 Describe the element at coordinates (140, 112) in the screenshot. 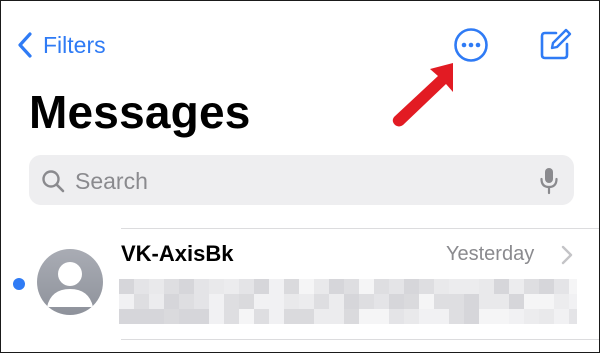

I see `page-title: Messages` at that location.